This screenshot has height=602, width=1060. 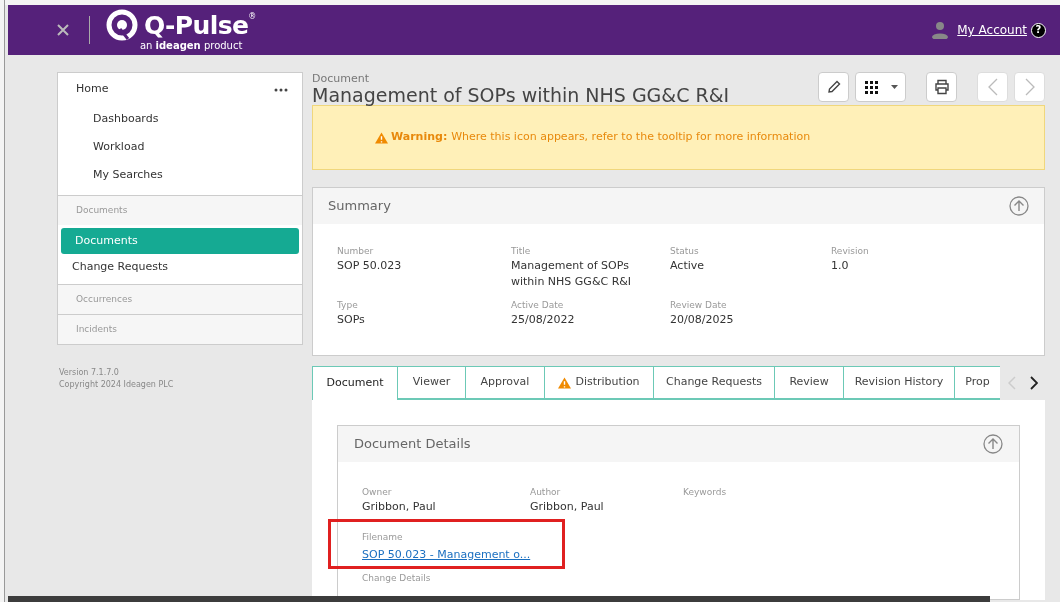 I want to click on grid-menu-button, so click(x=880, y=87).